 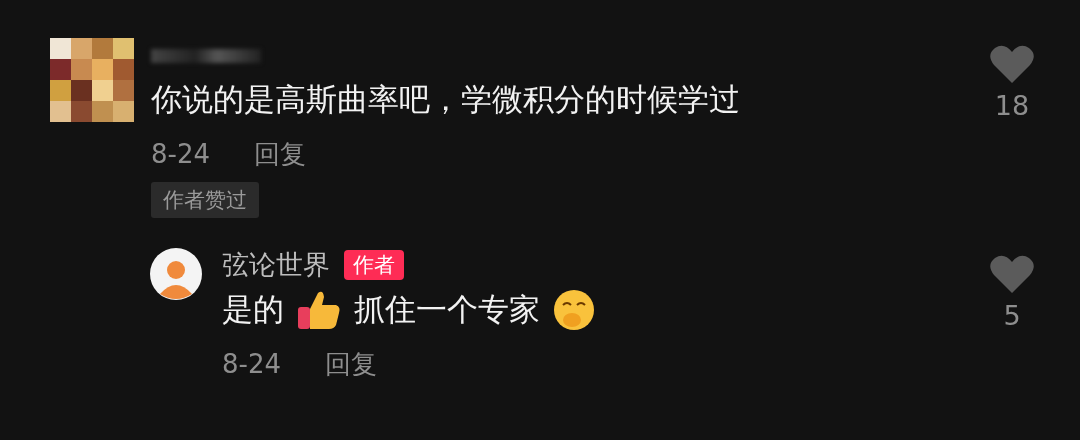 What do you see at coordinates (1012, 315) in the screenshot?
I see `like-count: 5` at bounding box center [1012, 315].